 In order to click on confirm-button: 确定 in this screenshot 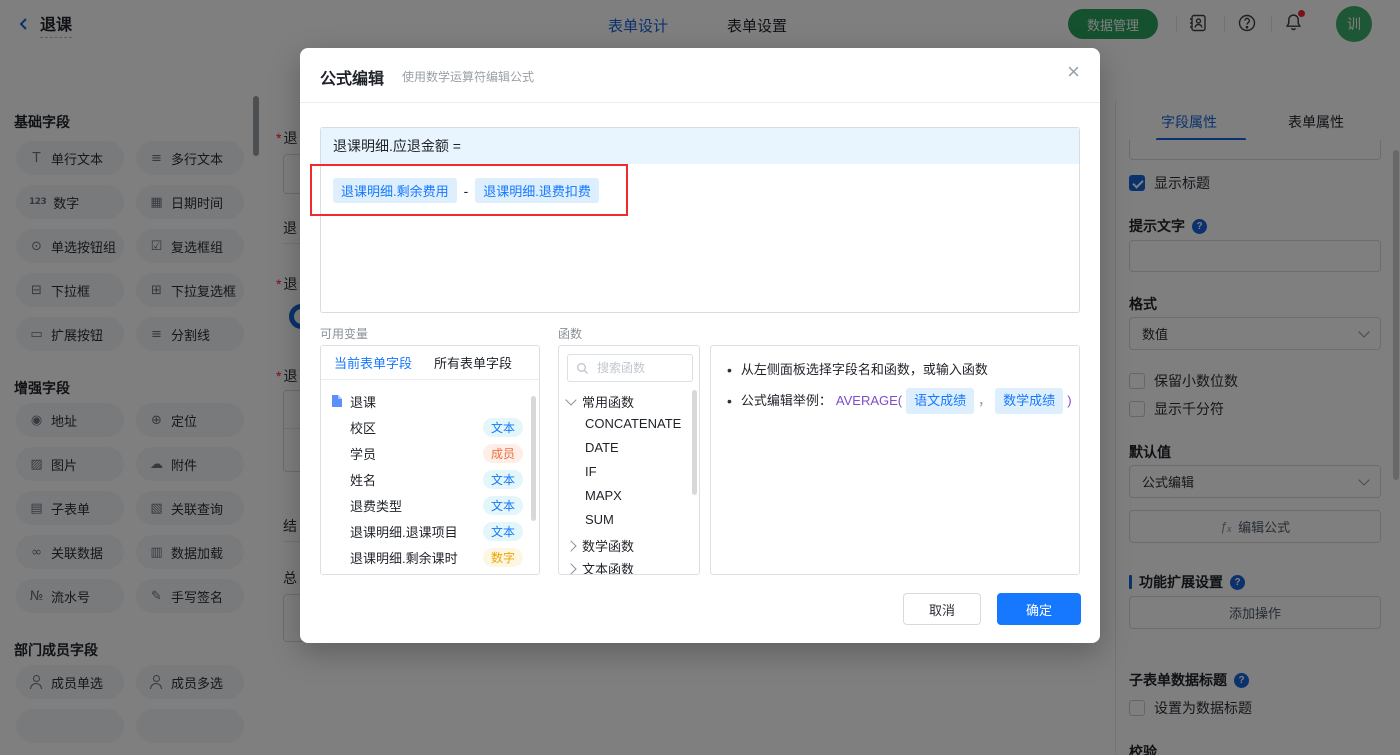, I will do `click(1039, 609)`.